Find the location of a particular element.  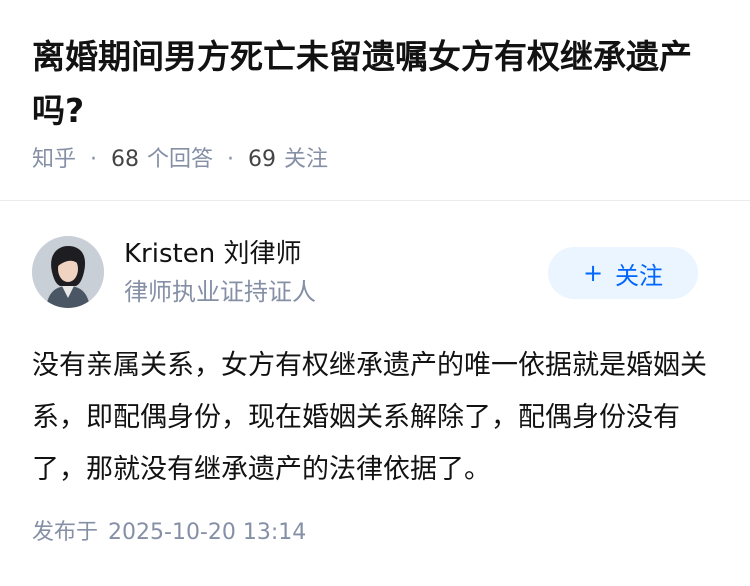

author-avatar is located at coordinates (68, 272).